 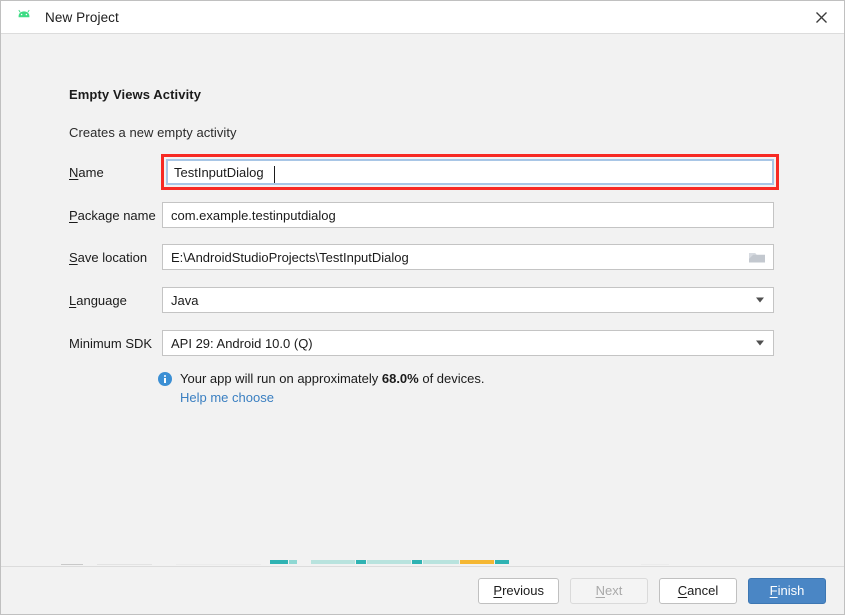 I want to click on template-description: Creates a new empty activity, so click(x=153, y=132).